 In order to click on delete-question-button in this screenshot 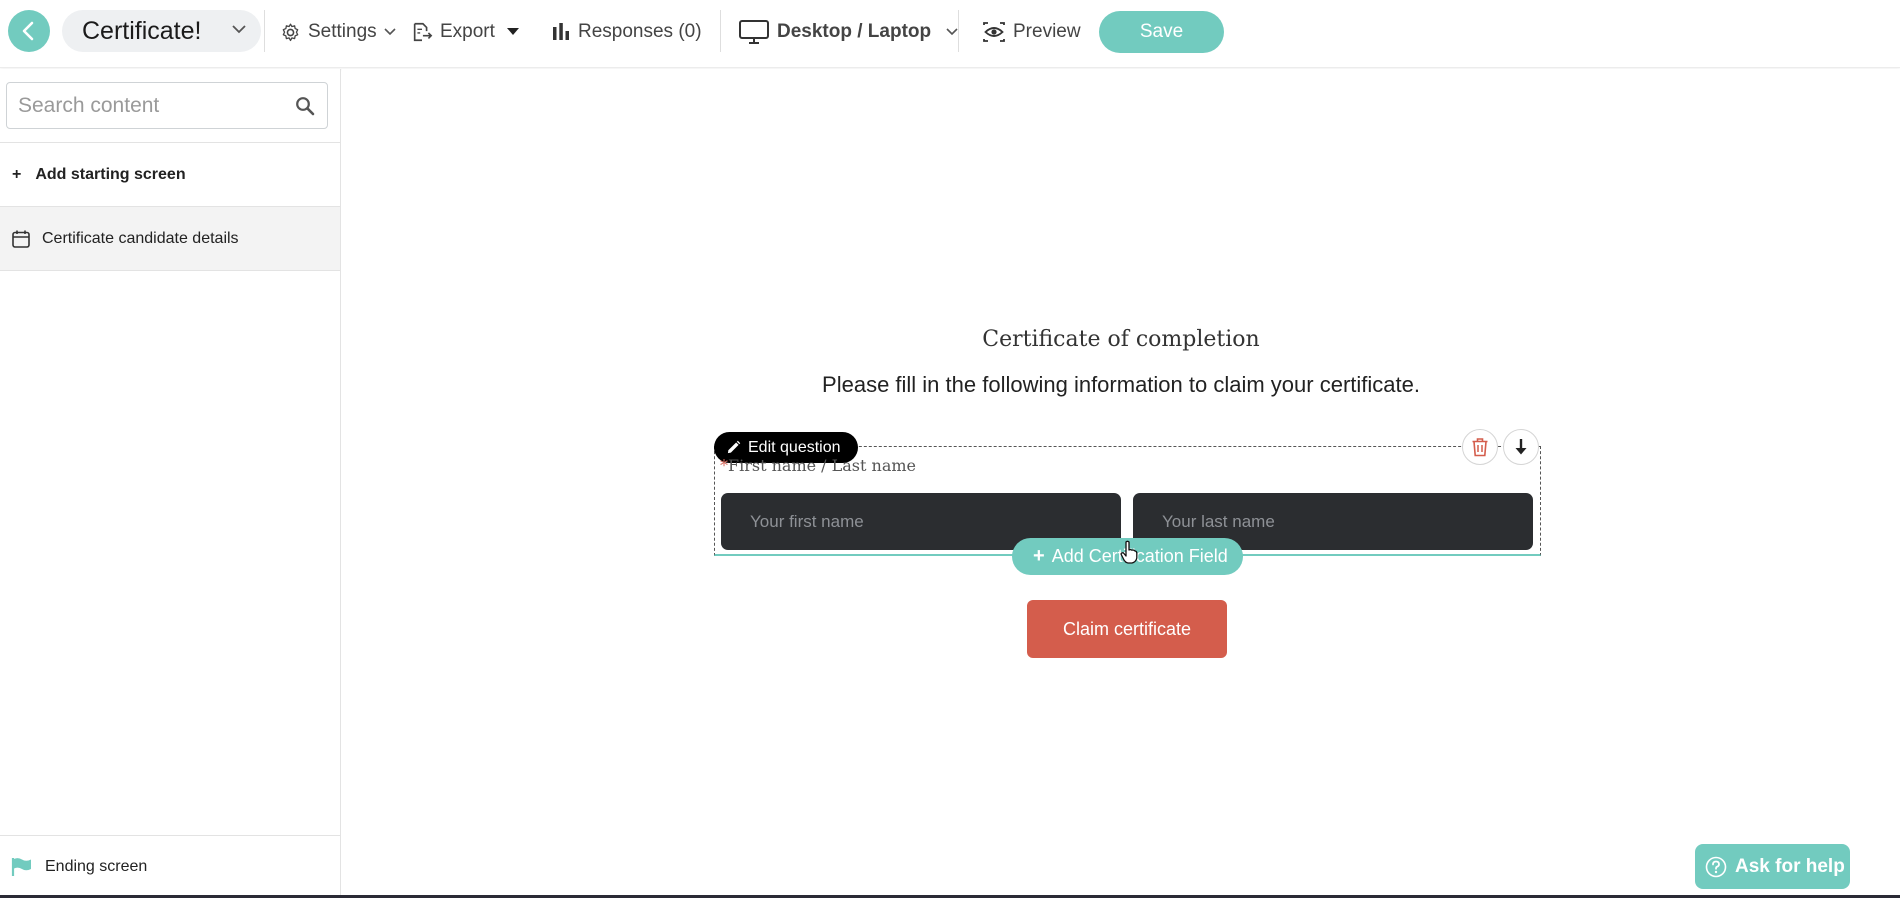, I will do `click(1480, 447)`.